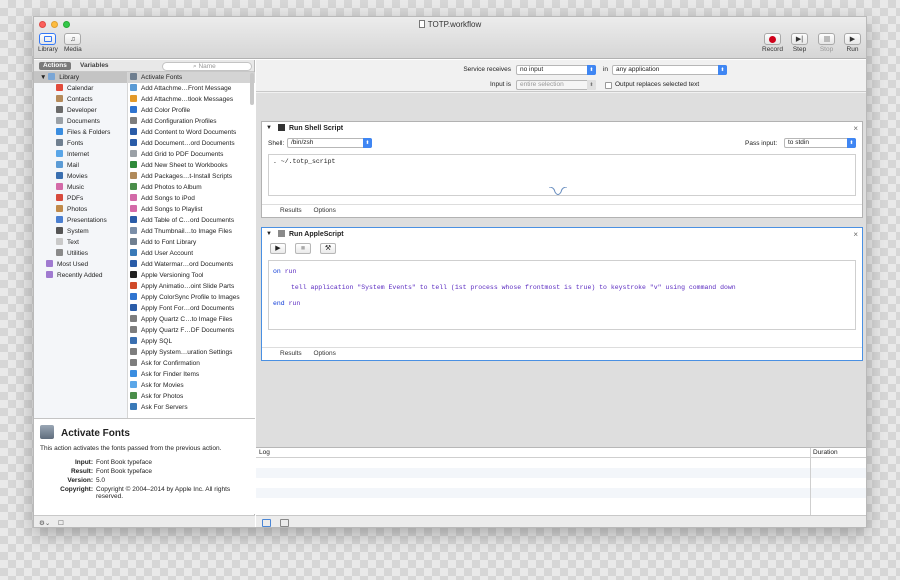 This screenshot has width=900, height=580. What do you see at coordinates (278, 248) in the screenshot?
I see `run-script-button: ▶` at bounding box center [278, 248].